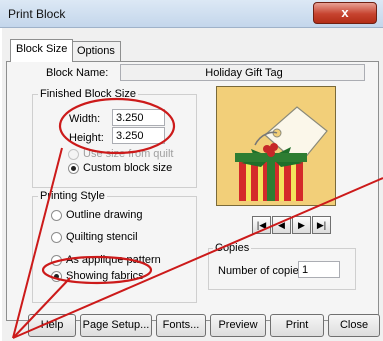  Describe the element at coordinates (130, 136) in the screenshot. I see `height-value: 3.250` at that location.